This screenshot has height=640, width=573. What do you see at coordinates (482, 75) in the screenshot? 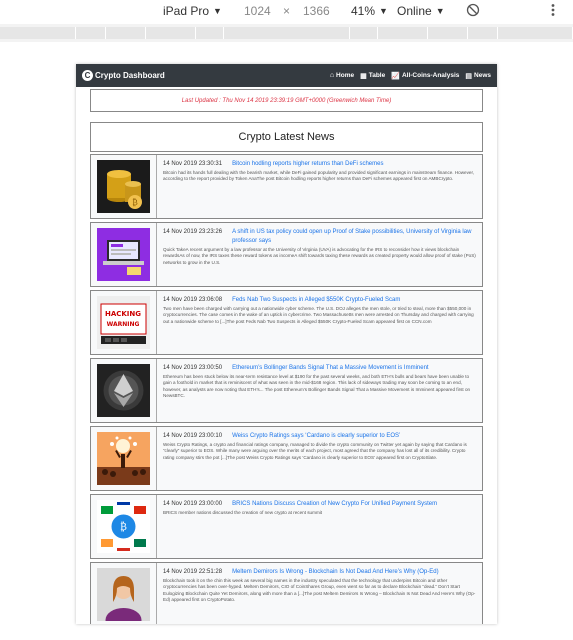
I see `nav-news-label: News` at bounding box center [482, 75].